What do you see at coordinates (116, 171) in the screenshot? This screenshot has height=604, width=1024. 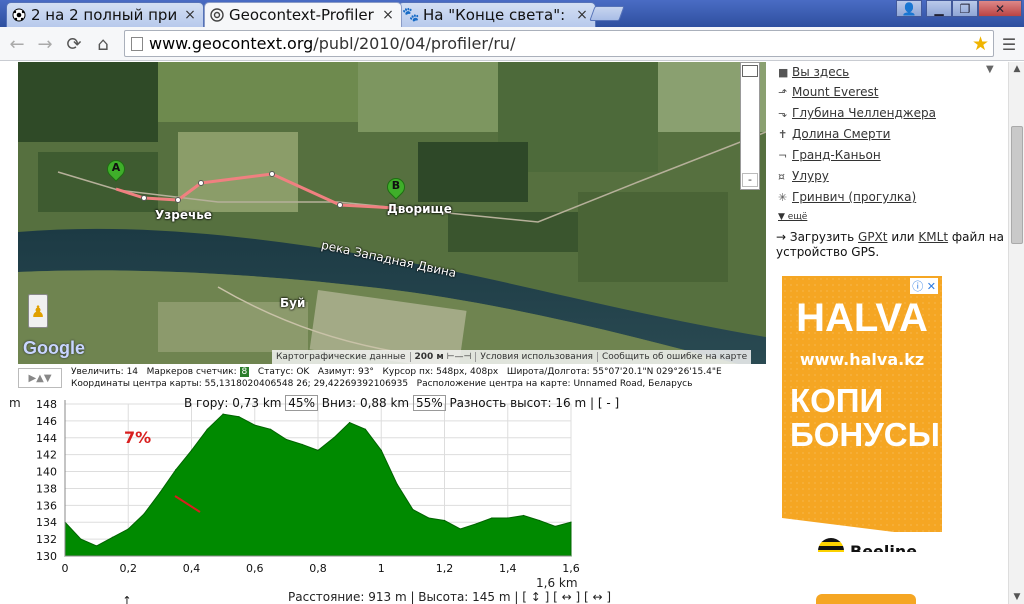 I see `marker-a: A` at bounding box center [116, 171].